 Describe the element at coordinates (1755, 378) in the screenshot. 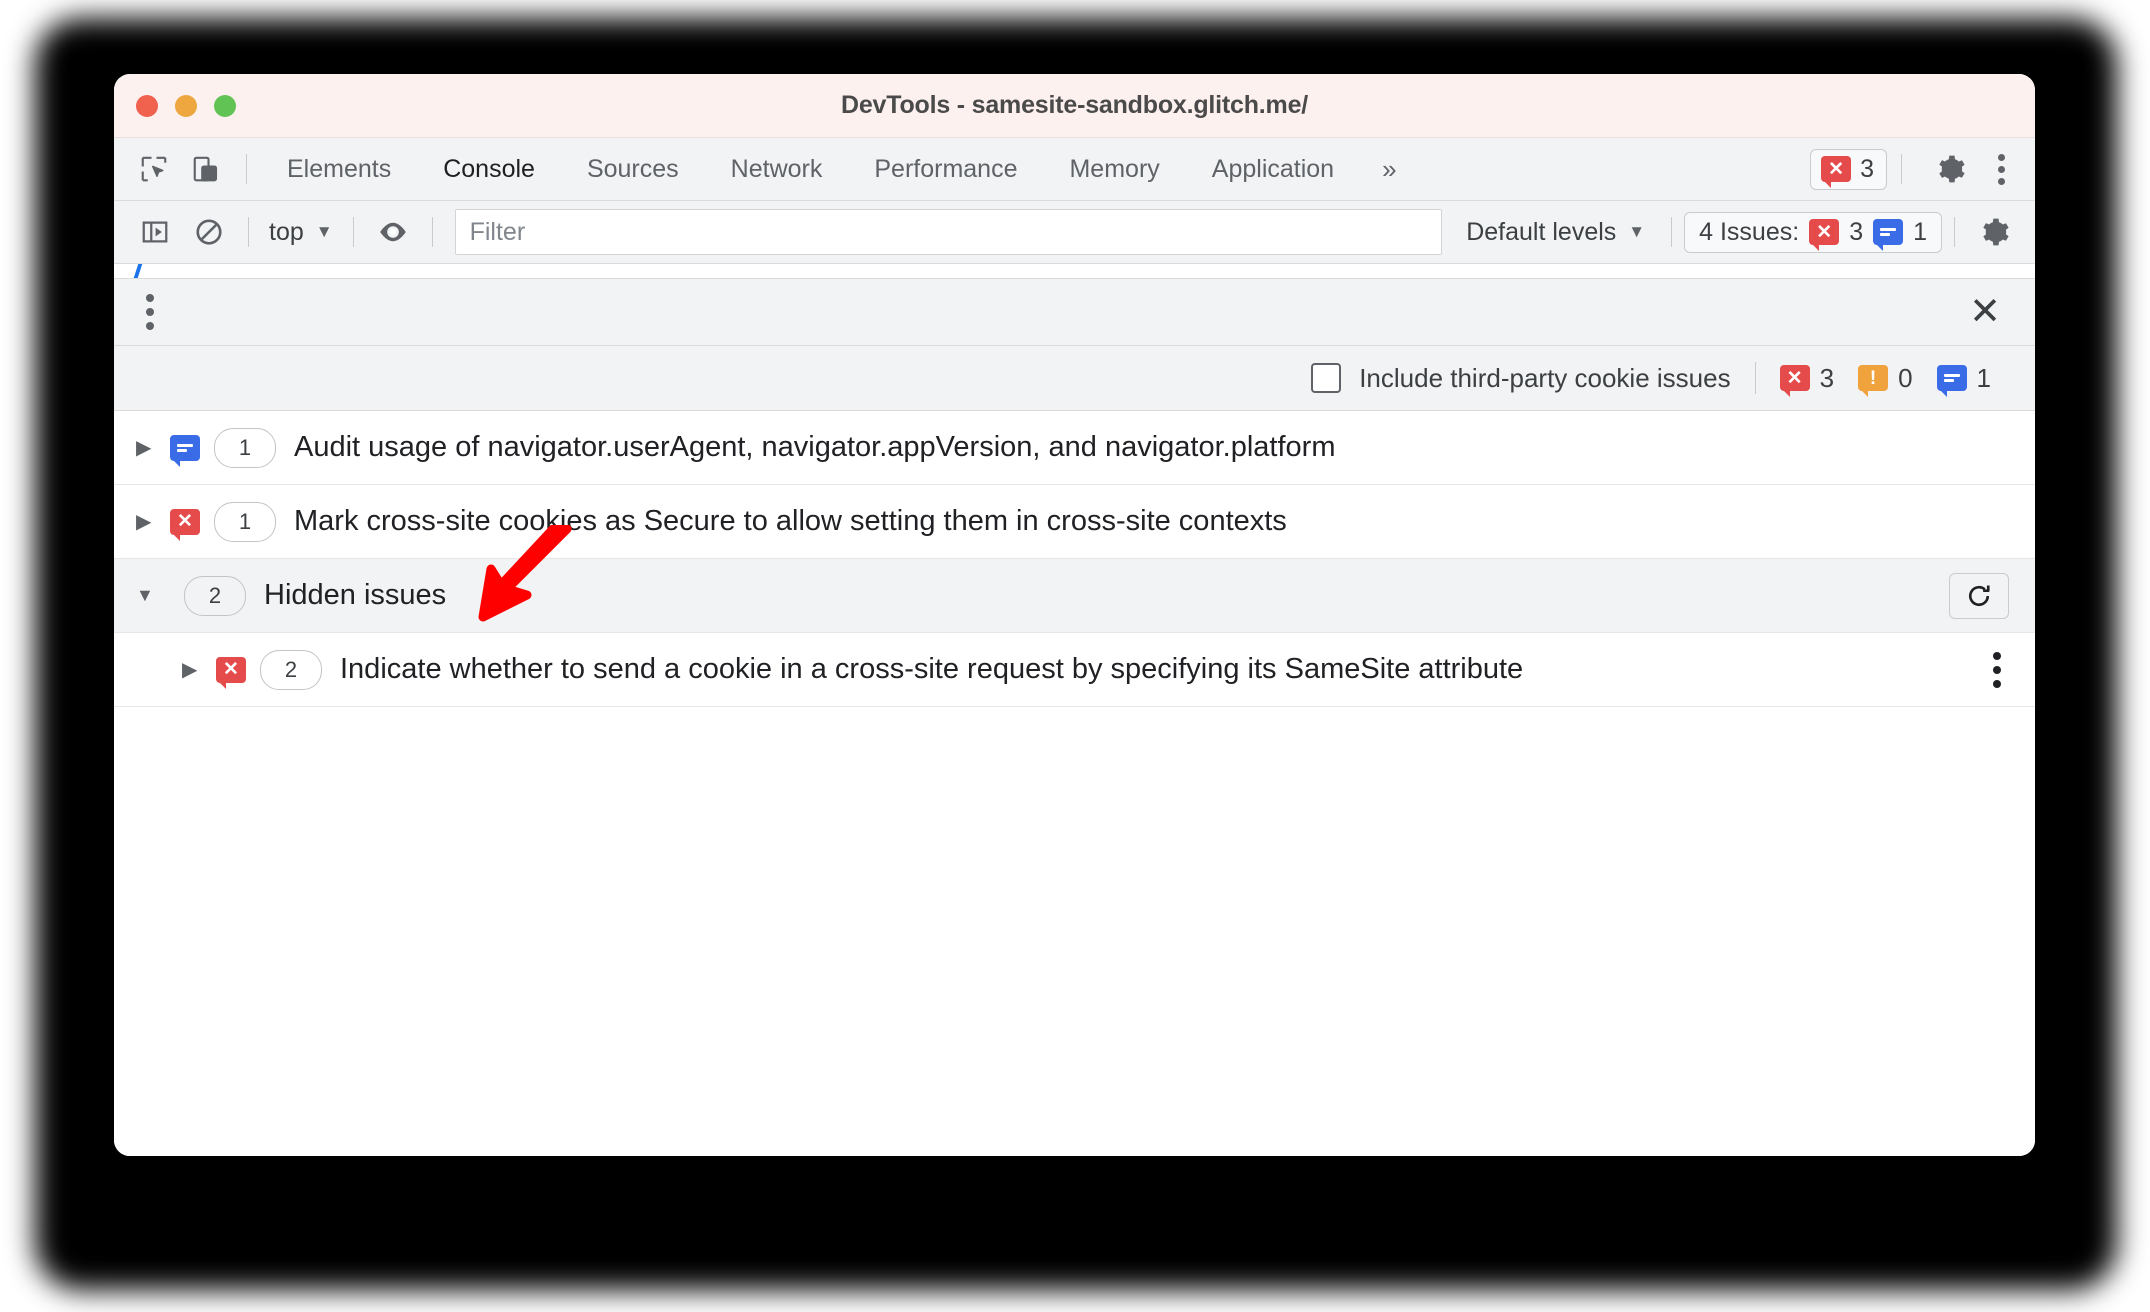

I see `subbar-divider` at that location.